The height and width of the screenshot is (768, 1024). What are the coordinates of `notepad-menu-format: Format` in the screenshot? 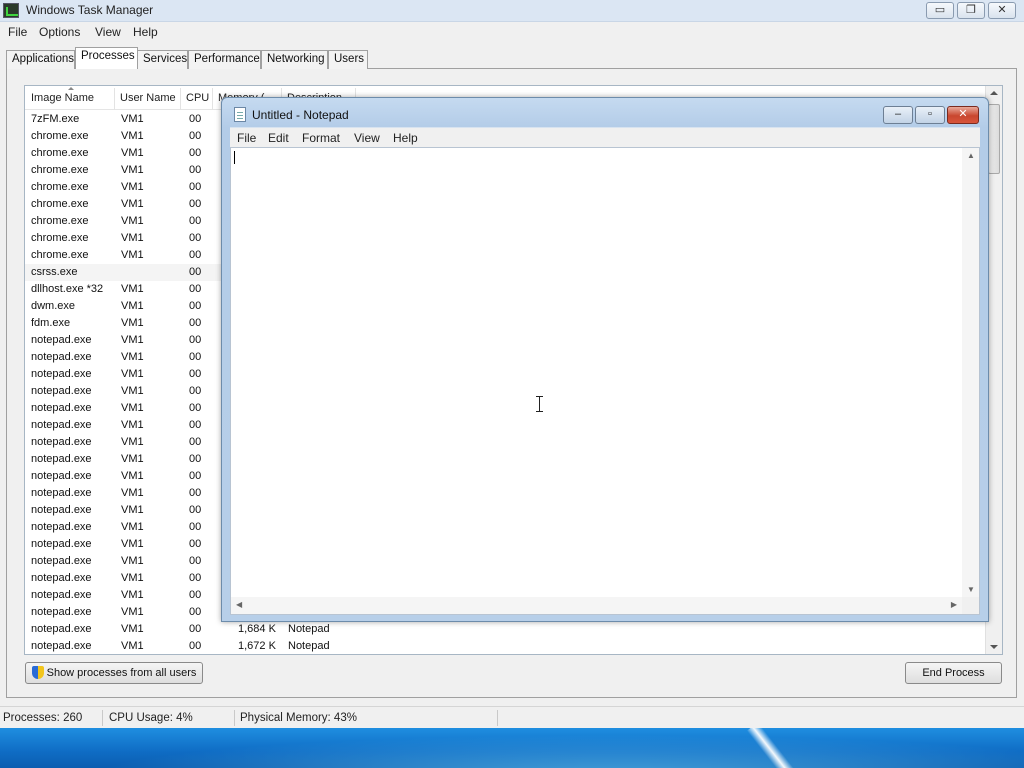 It's located at (321, 138).